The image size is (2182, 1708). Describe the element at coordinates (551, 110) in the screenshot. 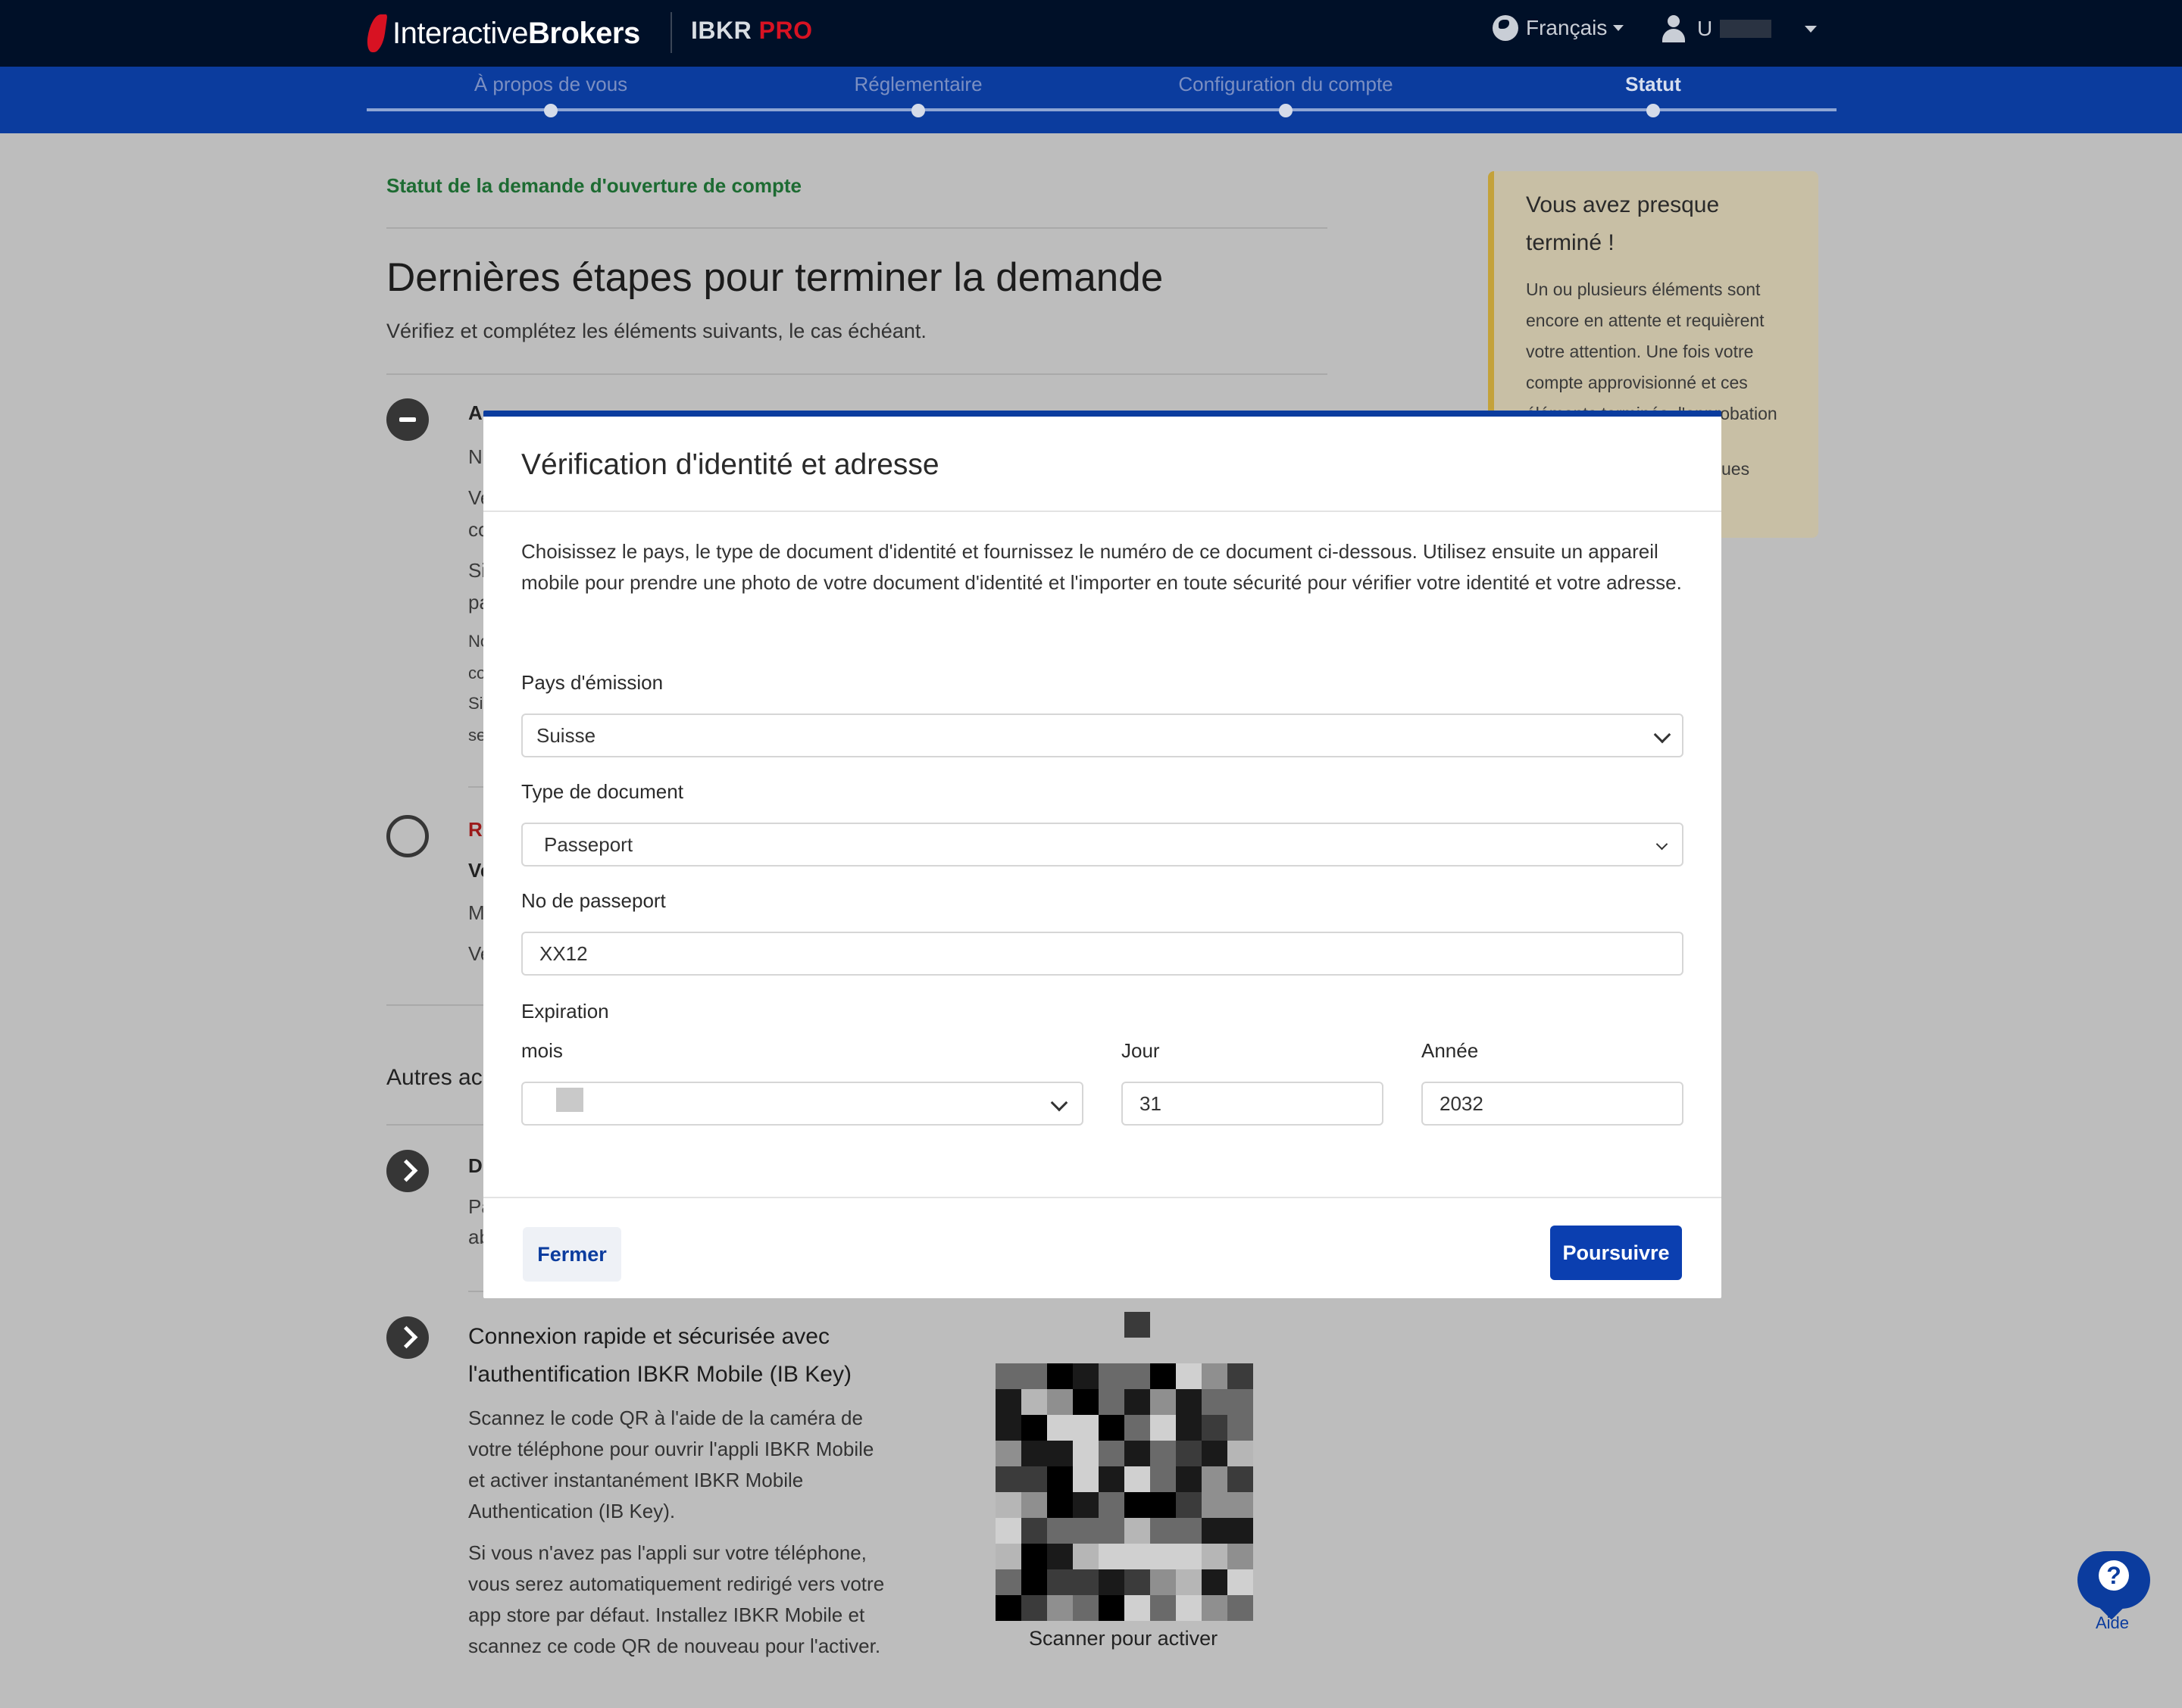

I see `step-dot` at that location.